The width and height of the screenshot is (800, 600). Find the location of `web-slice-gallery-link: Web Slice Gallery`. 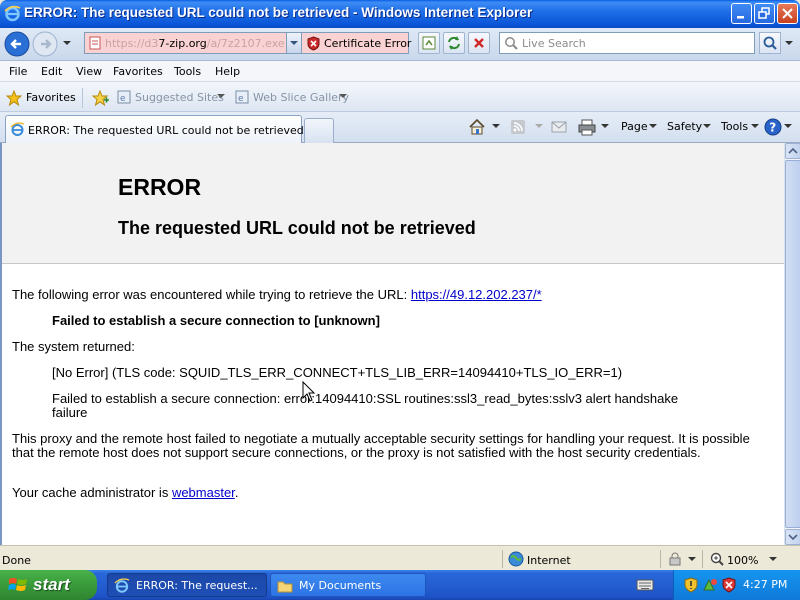

web-slice-gallery-link: Web Slice Gallery is located at coordinates (301, 97).